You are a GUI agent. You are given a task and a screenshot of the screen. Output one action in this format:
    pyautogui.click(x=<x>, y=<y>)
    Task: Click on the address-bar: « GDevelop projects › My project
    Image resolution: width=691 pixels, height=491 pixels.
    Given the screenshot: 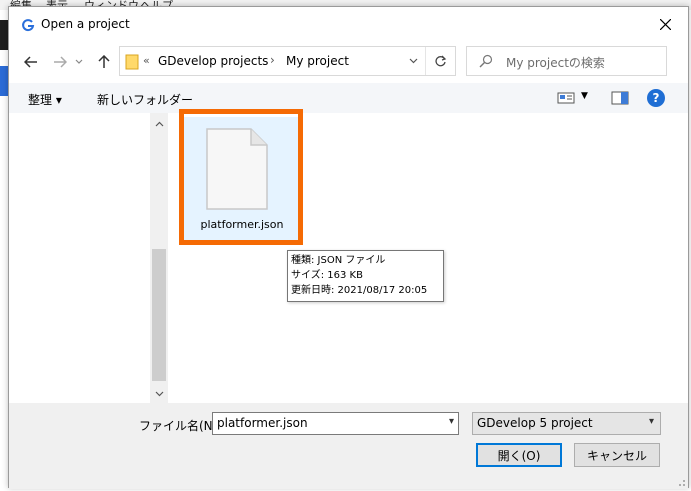 What is the action you would take?
    pyautogui.click(x=287, y=61)
    